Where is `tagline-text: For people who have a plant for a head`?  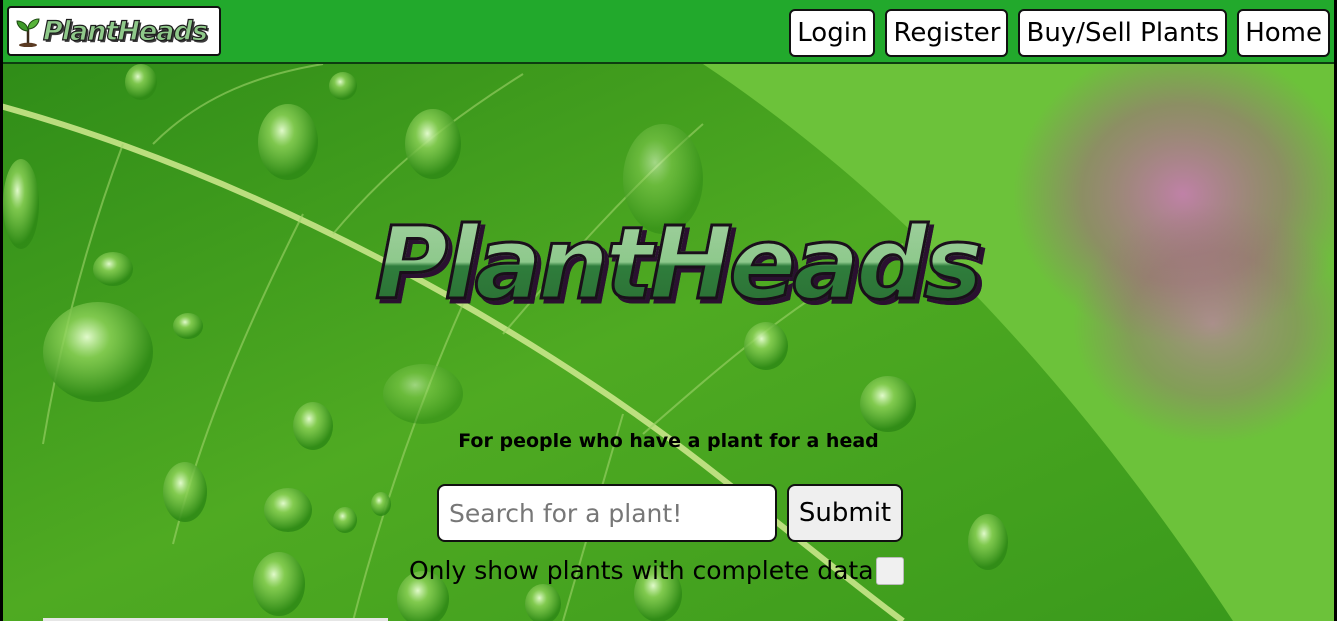
tagline-text: For people who have a plant for a head is located at coordinates (668, 441).